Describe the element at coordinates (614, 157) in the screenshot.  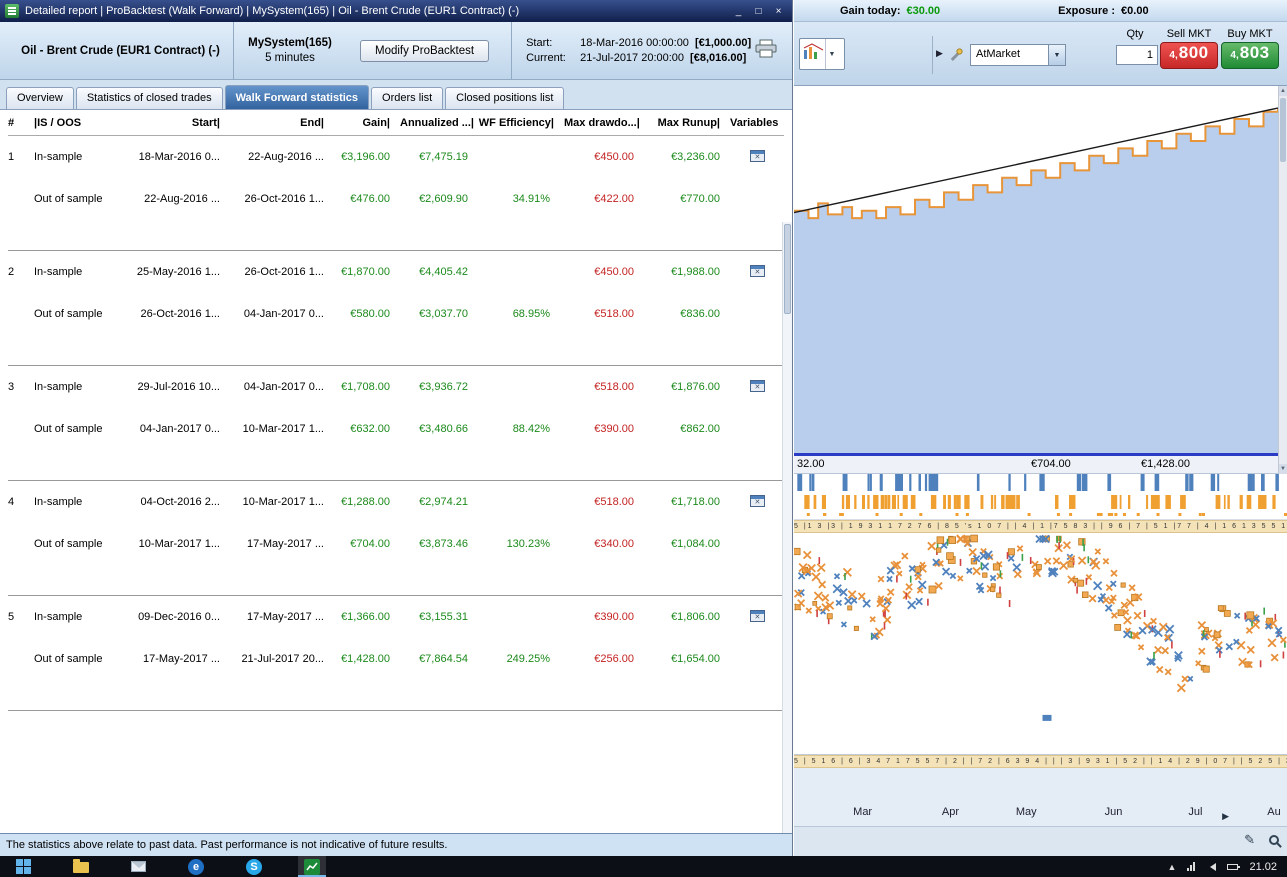
I see `max-drawdown-value: €450.00` at that location.